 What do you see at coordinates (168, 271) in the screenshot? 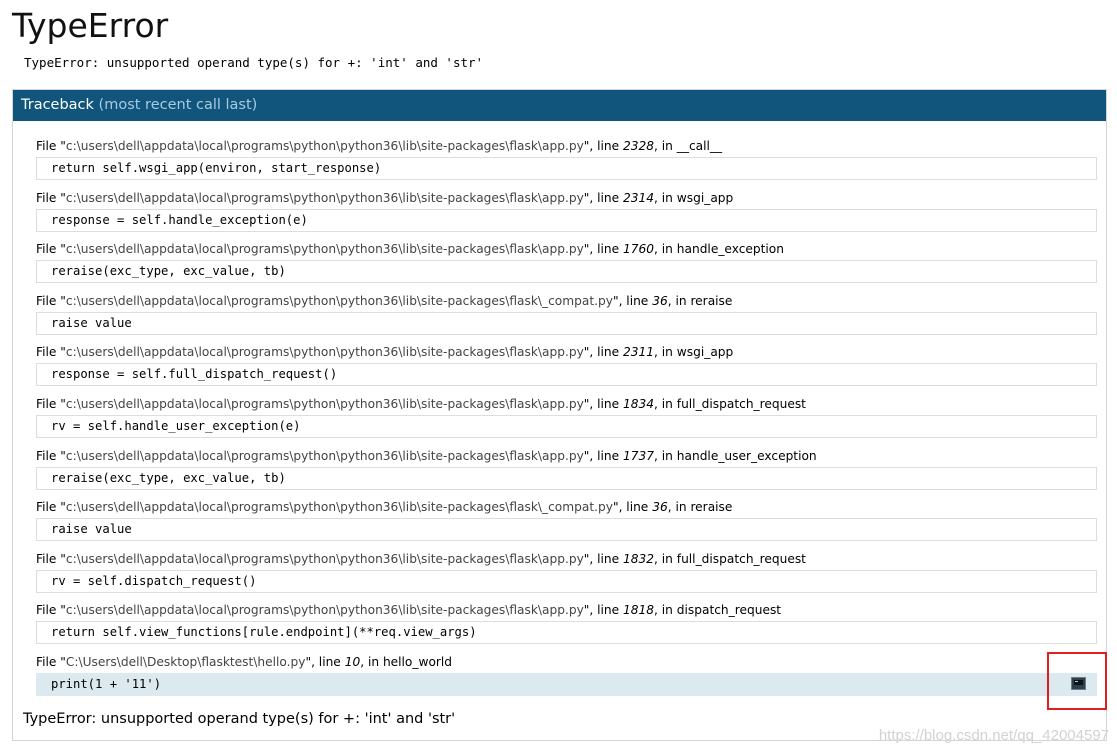
I see `source-code-text: reraise(exc_type, exc_value, tb)` at bounding box center [168, 271].